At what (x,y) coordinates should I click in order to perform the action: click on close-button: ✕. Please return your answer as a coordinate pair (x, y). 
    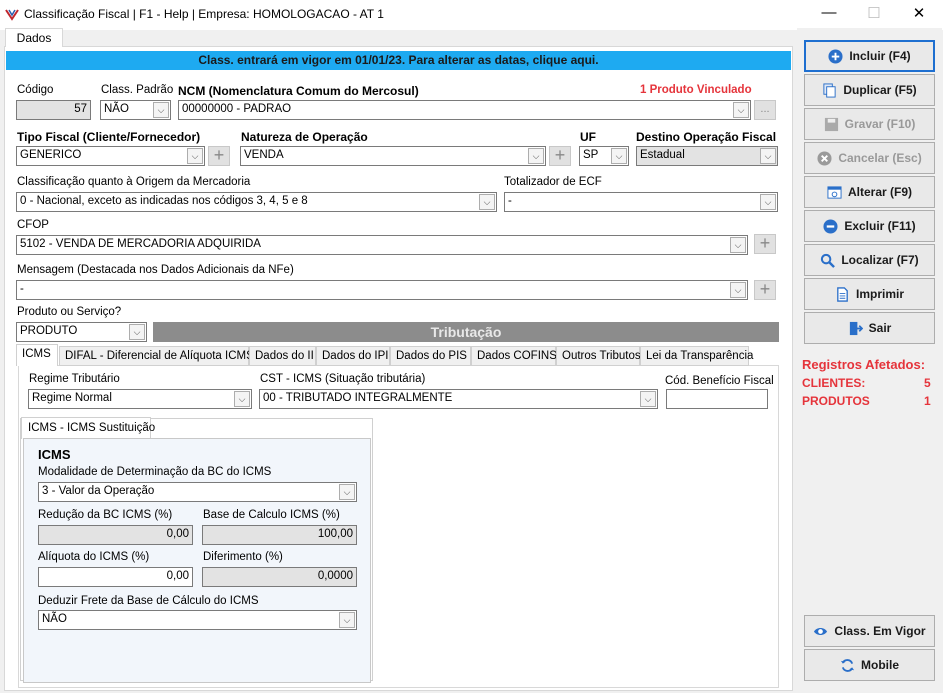
    Looking at the image, I should click on (919, 15).